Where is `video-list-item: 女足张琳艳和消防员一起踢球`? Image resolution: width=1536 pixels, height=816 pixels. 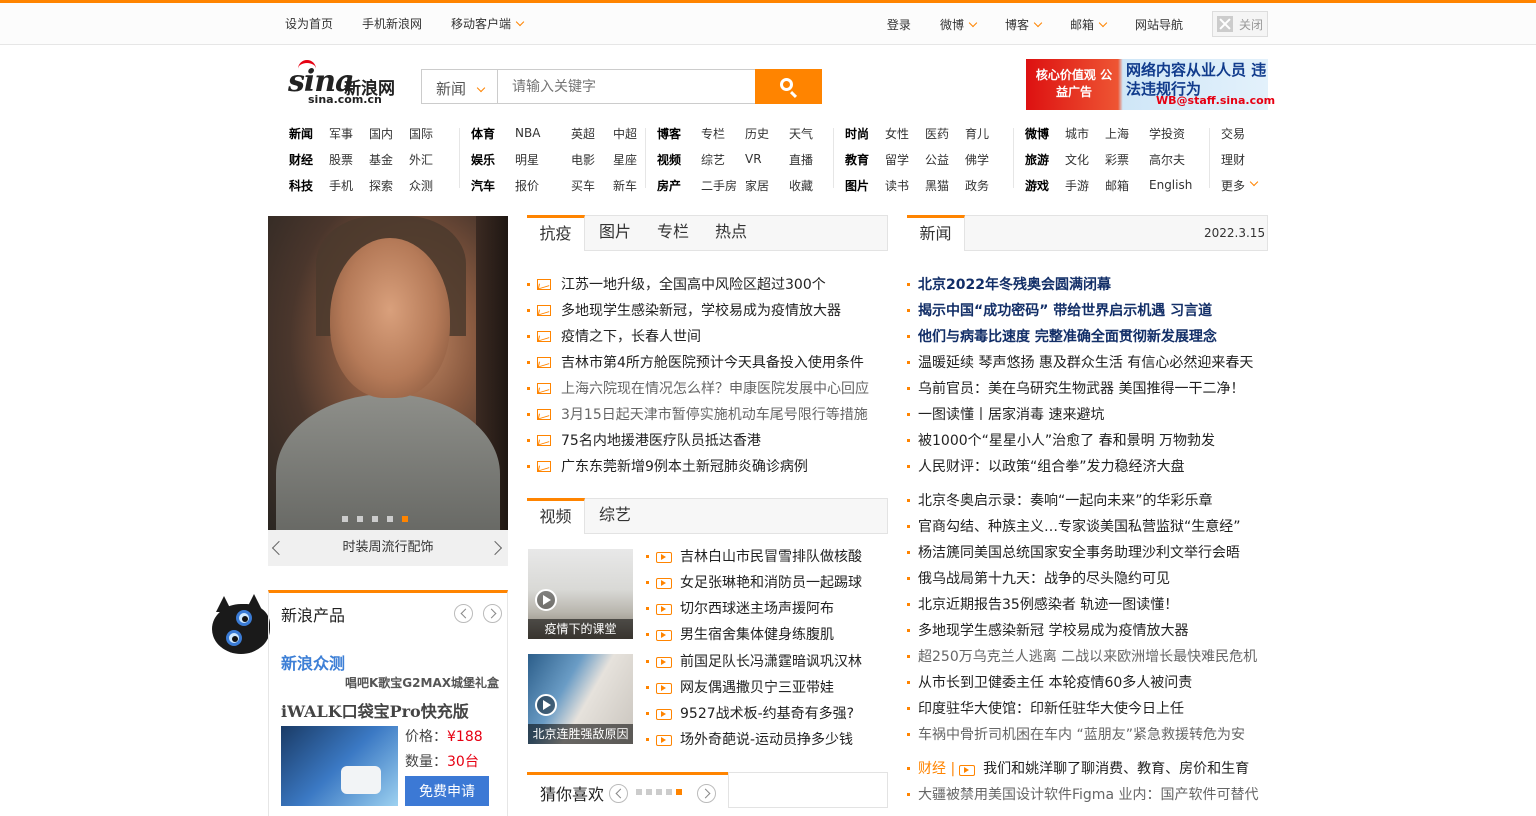
video-list-item: 女足张琳艳和消防员一起踢球 is located at coordinates (754, 583).